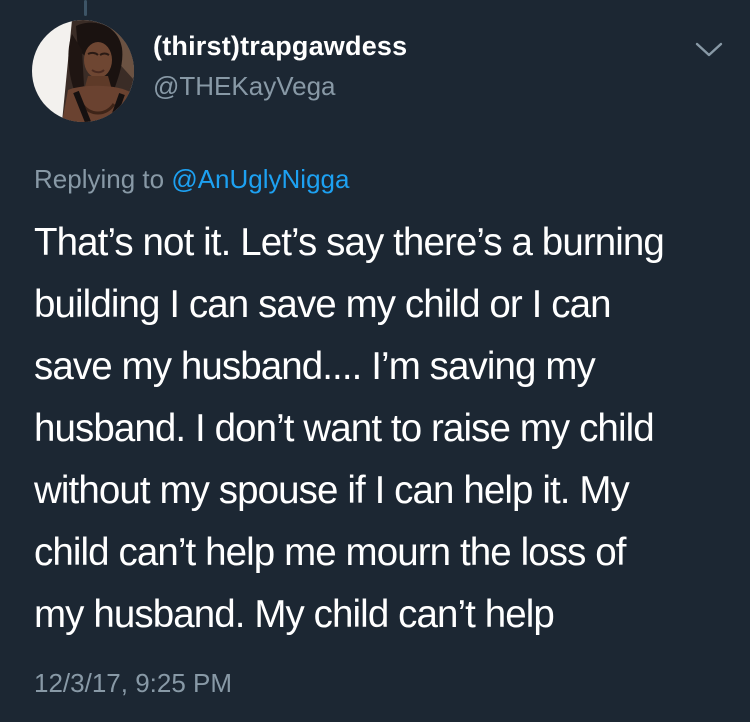  What do you see at coordinates (332, 490) in the screenshot?
I see `tweet-text-line: without my spouse if I can help it. My` at bounding box center [332, 490].